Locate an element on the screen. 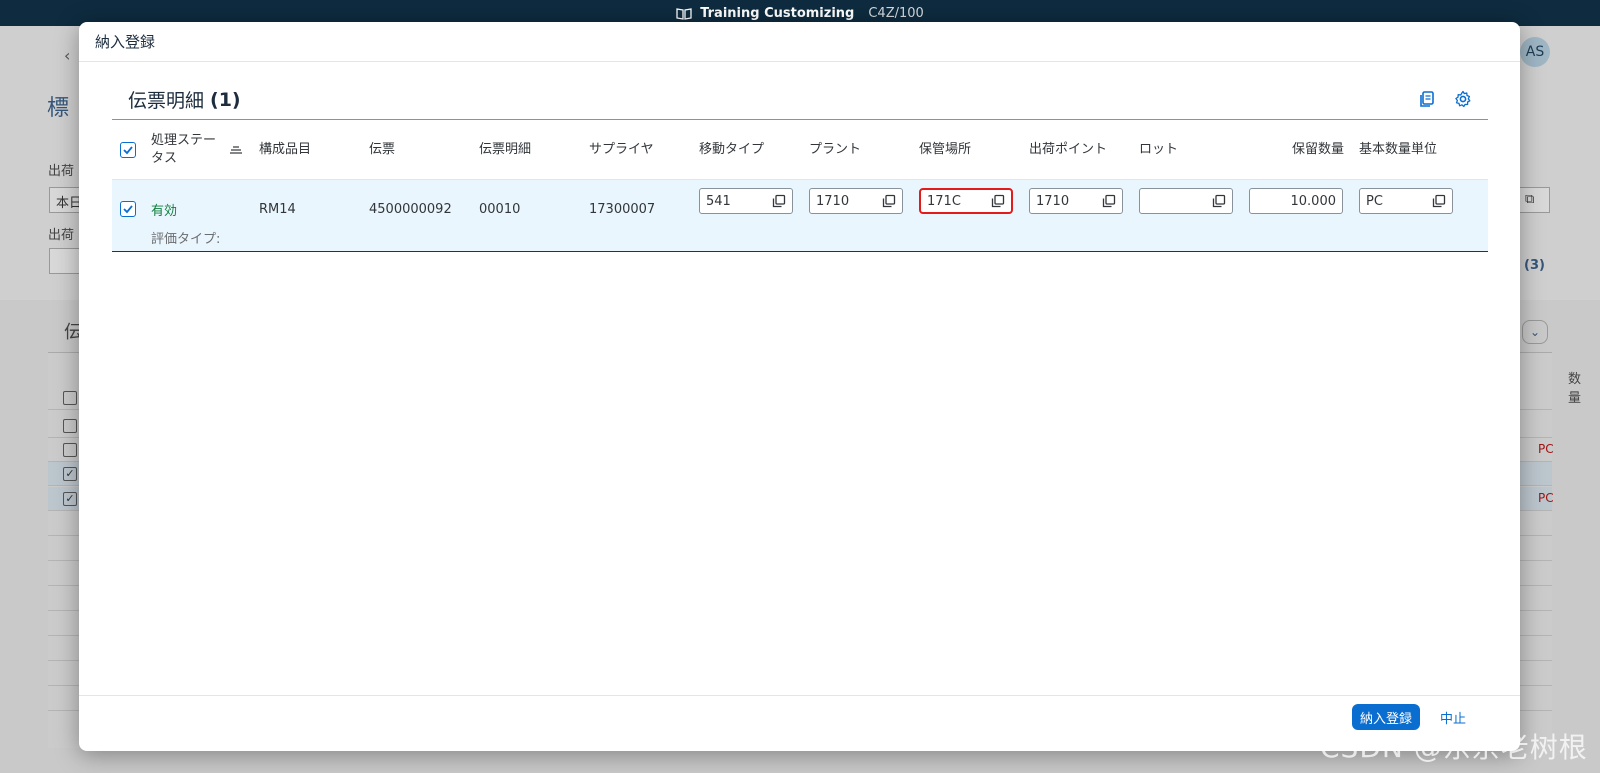 This screenshot has height=773, width=1600. filter-label-2: 出荷 is located at coordinates (61, 235).